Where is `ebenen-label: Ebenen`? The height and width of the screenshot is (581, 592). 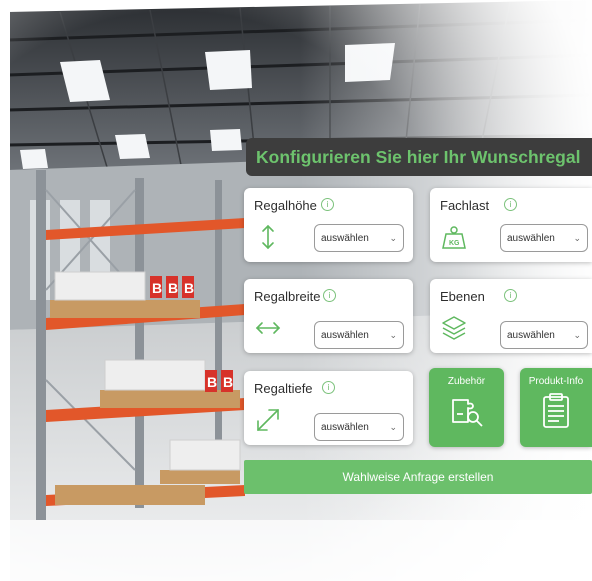 ebenen-label: Ebenen is located at coordinates (462, 296).